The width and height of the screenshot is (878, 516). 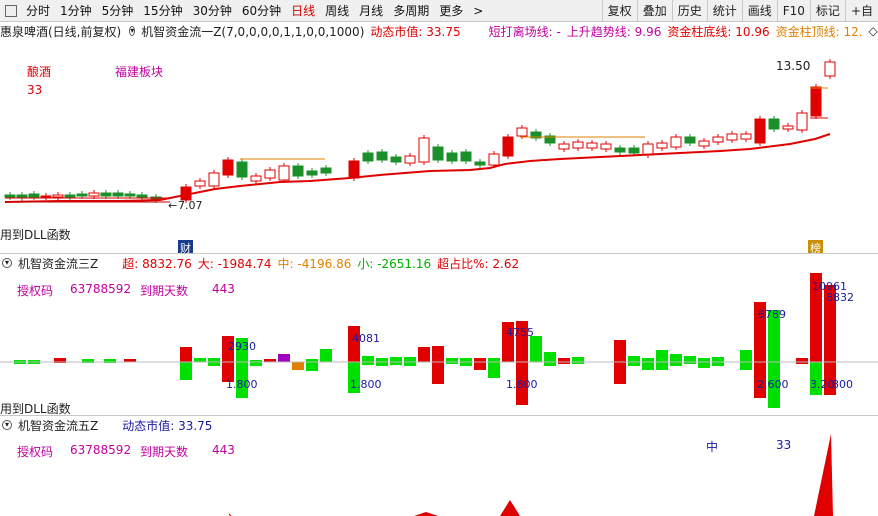 What do you see at coordinates (337, 10) in the screenshot?
I see `timeframe-tab-7: 周线` at bounding box center [337, 10].